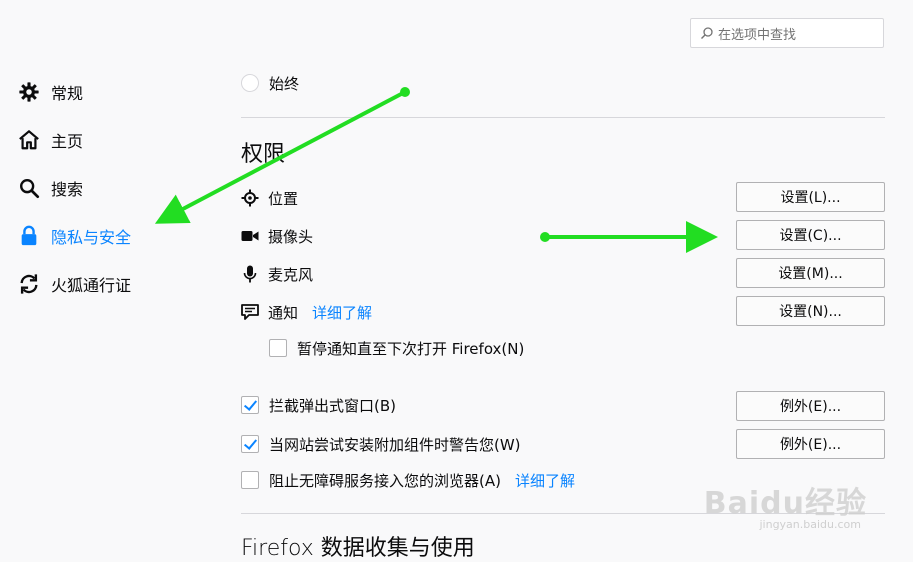  What do you see at coordinates (282, 155) in the screenshot?
I see `annotation-arrow-to-privacy` at bounding box center [282, 155].